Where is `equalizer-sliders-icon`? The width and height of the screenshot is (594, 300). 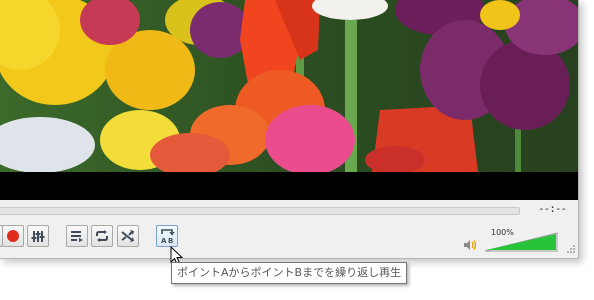
equalizer-sliders-icon is located at coordinates (38, 236).